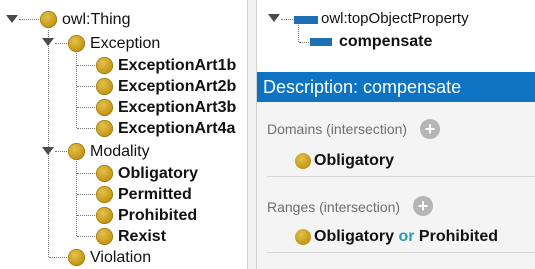  Describe the element at coordinates (177, 86) in the screenshot. I see `class-node-exceptionart2b: ExceptionArt2b` at that location.